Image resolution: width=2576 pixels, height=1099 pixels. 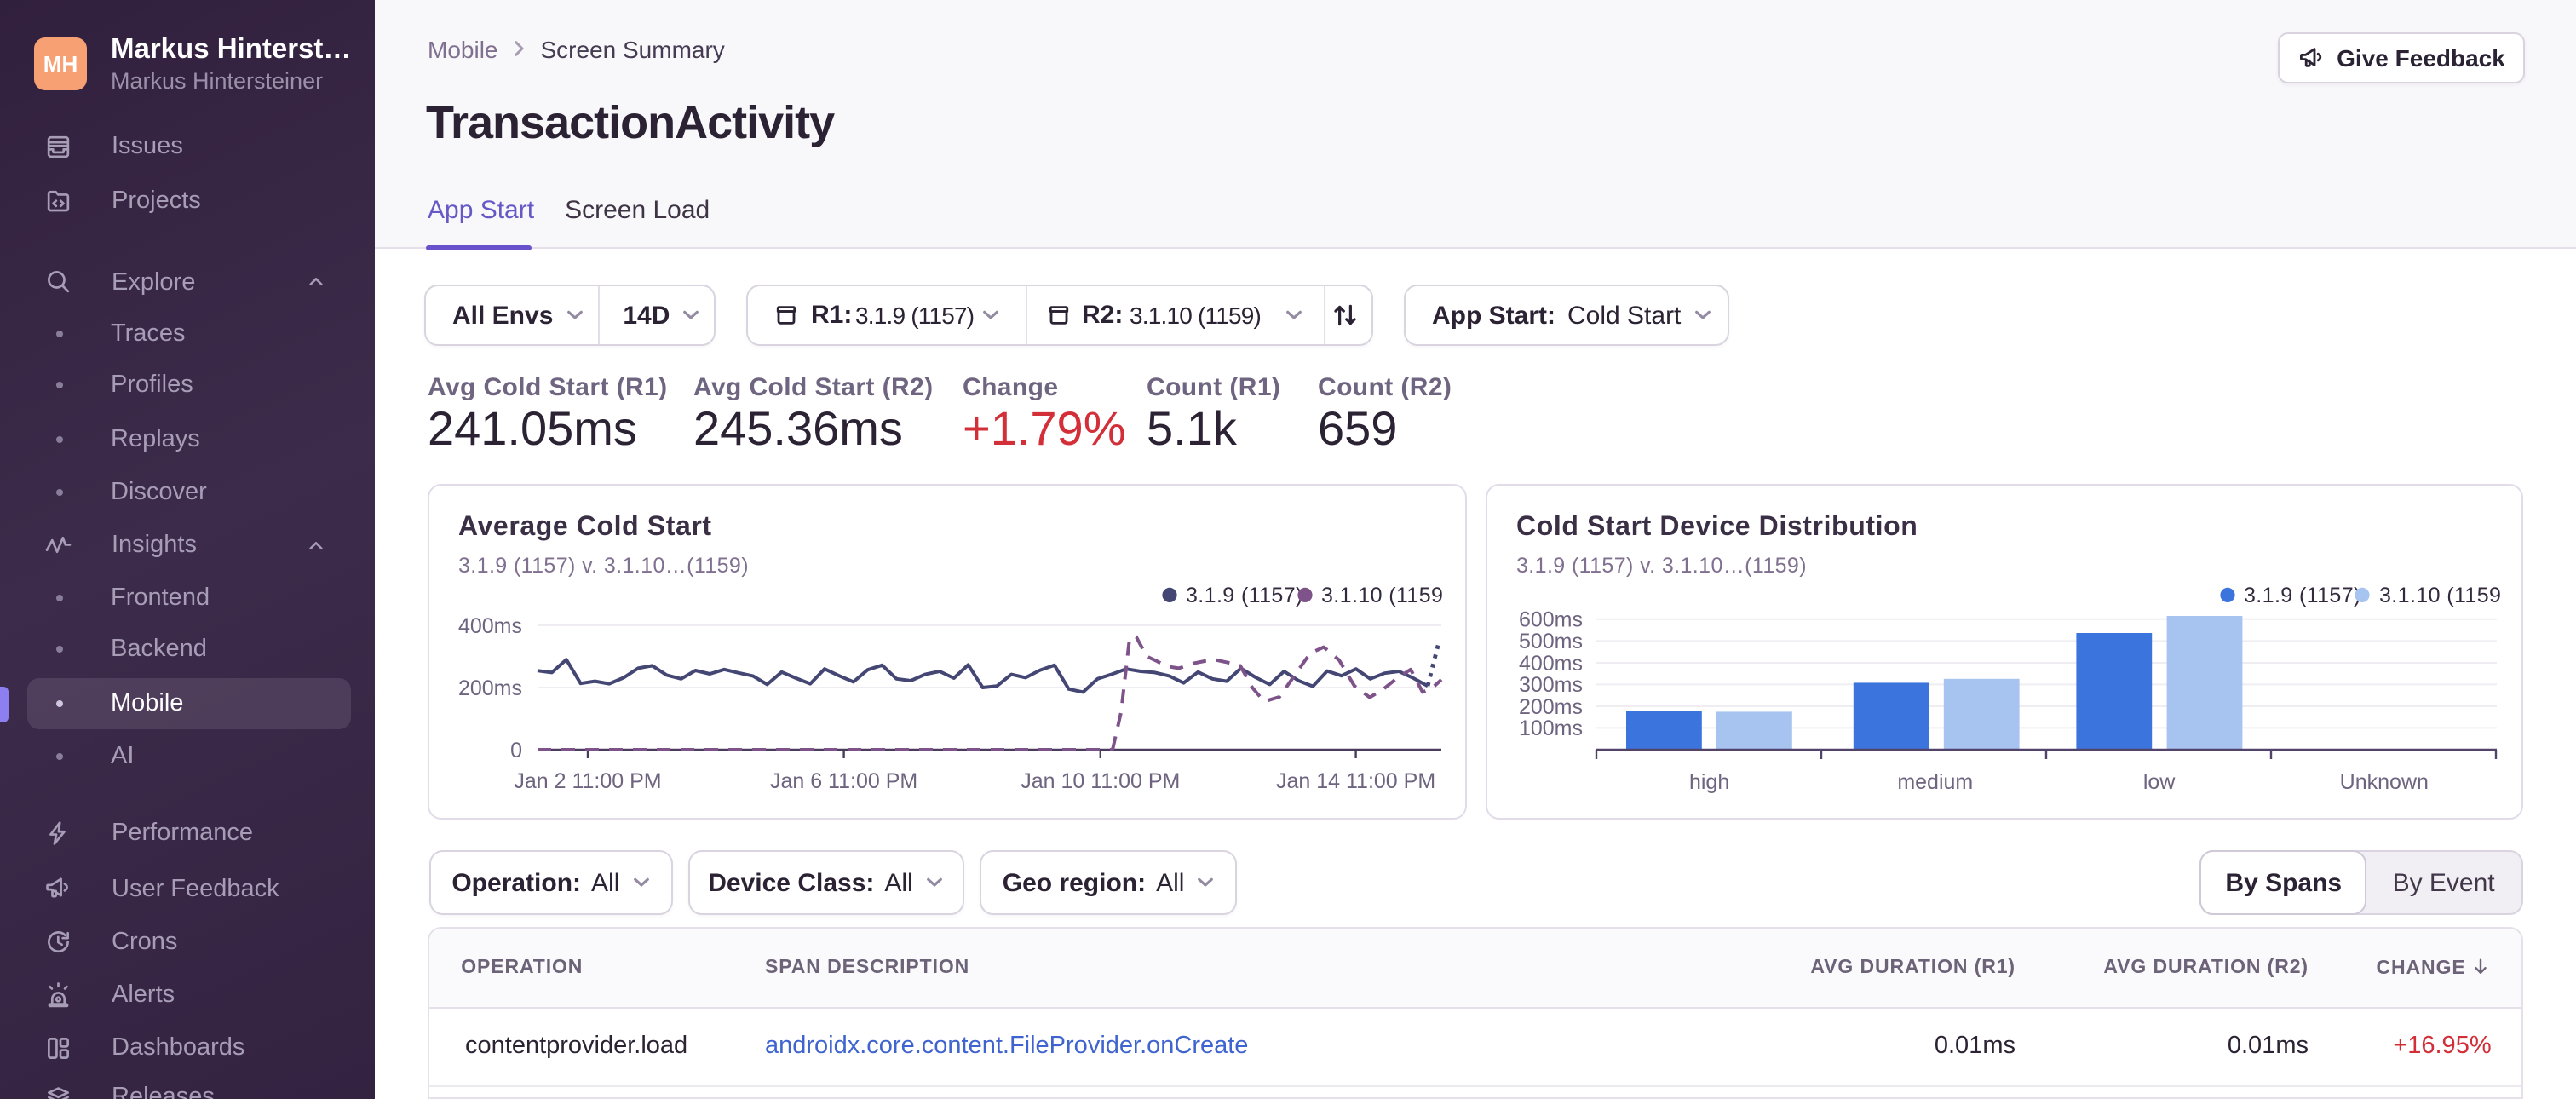 What do you see at coordinates (2385, 781) in the screenshot?
I see `svg-text: Unknown` at bounding box center [2385, 781].